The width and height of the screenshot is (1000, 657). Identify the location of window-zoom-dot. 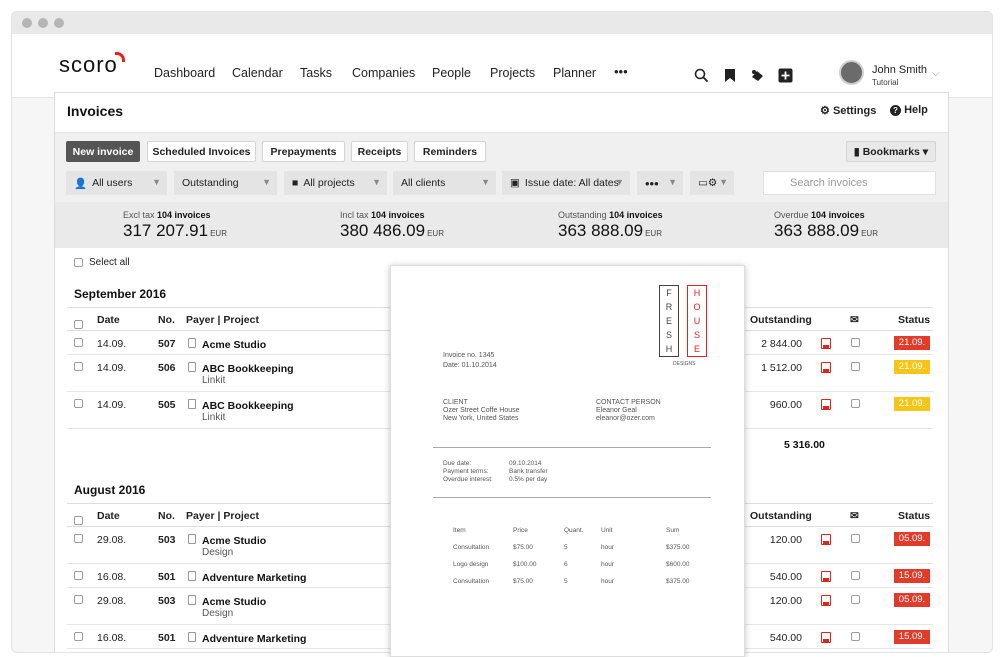
(59, 23).